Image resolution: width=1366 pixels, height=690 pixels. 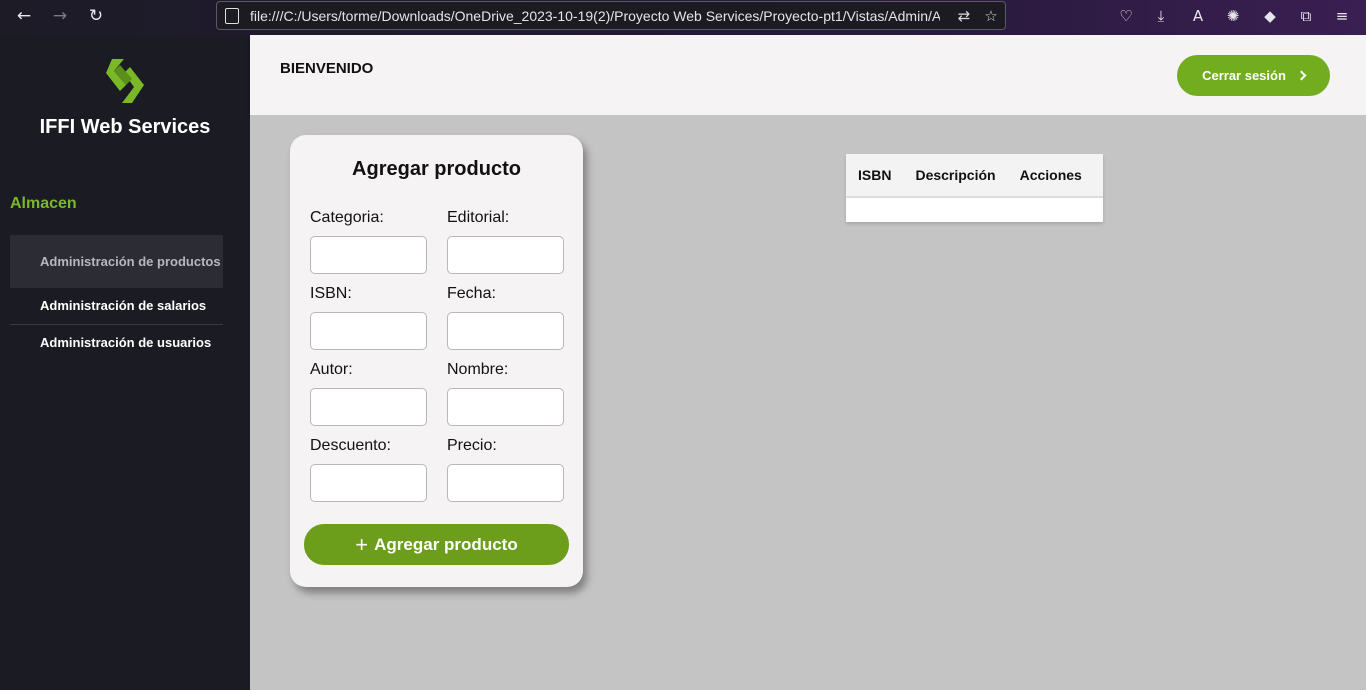 I want to click on color-picker-extension-icon: ✺, so click(x=1233, y=16).